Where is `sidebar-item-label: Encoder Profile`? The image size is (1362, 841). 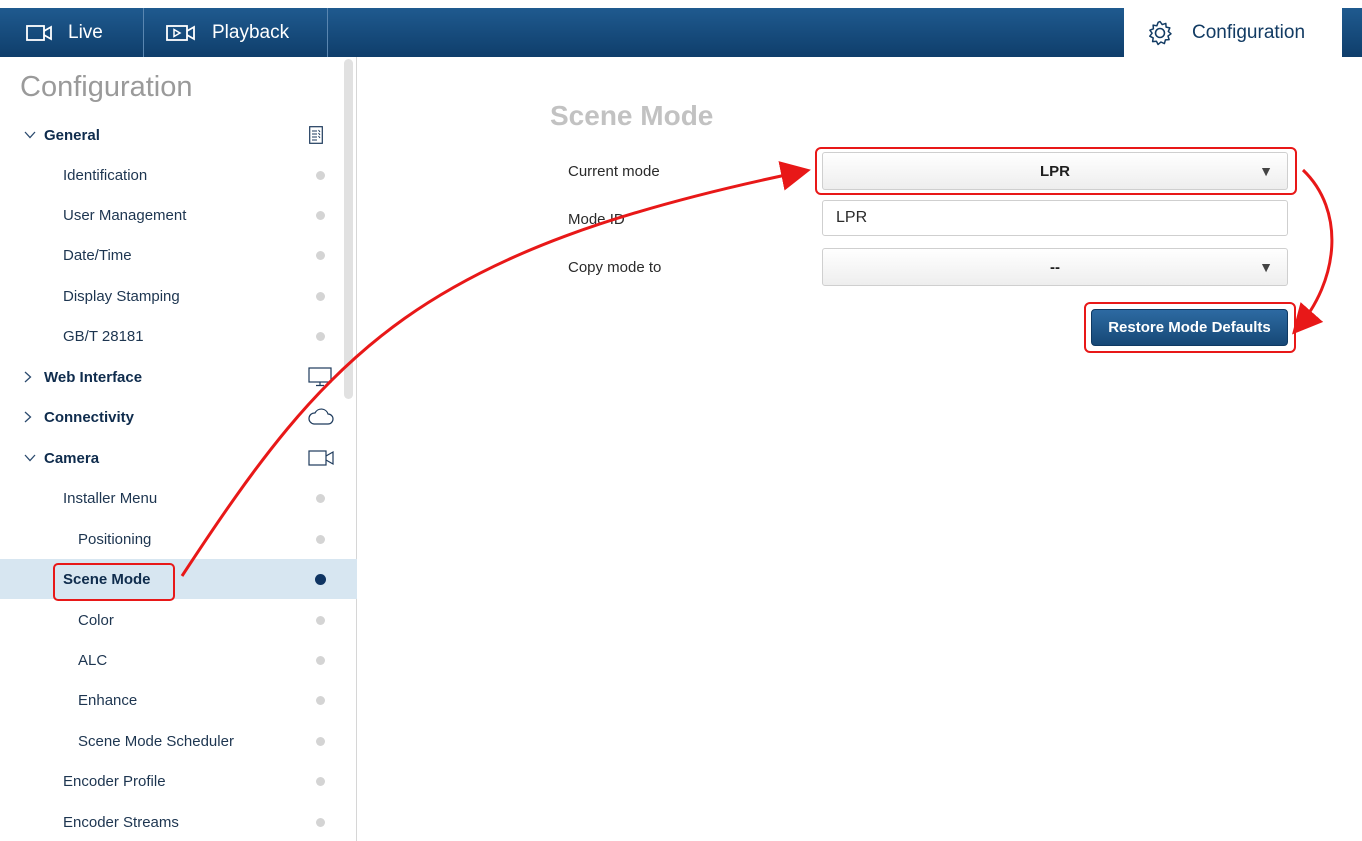
sidebar-item-label: Encoder Profile is located at coordinates (114, 781).